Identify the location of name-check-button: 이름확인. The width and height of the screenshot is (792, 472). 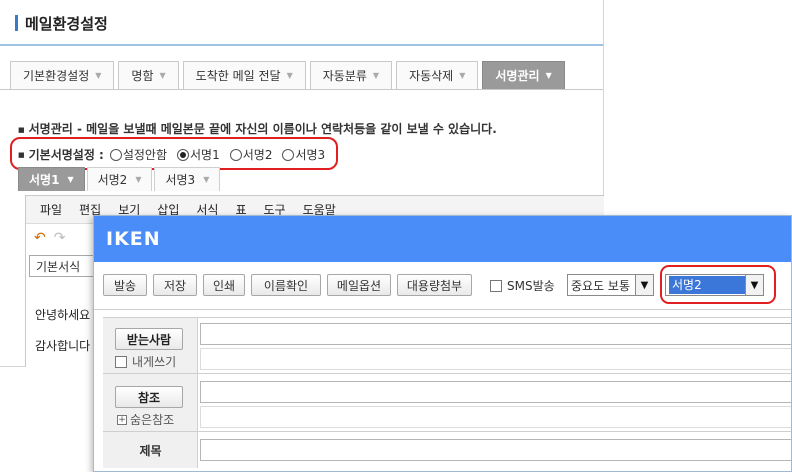
(286, 285).